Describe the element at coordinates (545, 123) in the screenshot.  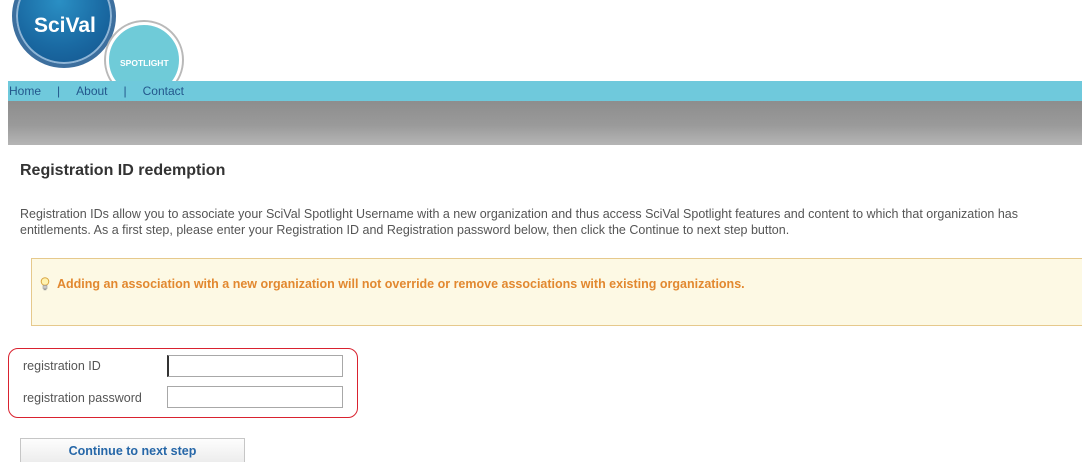
I see `header-grey-band` at that location.